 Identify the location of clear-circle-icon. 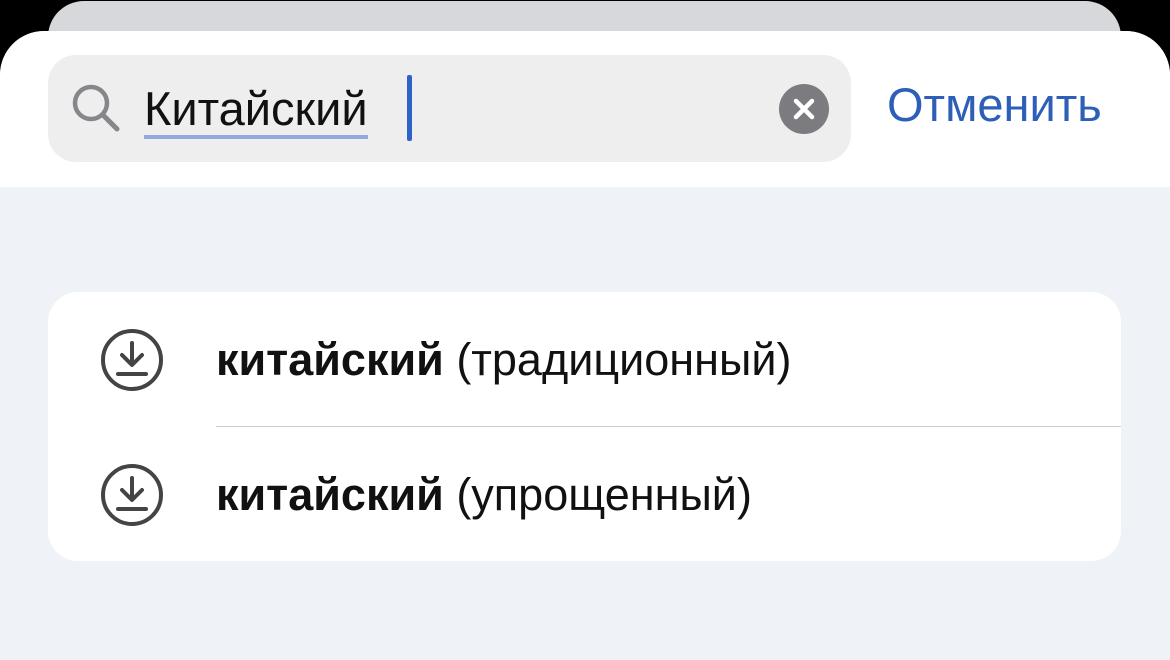
(804, 109).